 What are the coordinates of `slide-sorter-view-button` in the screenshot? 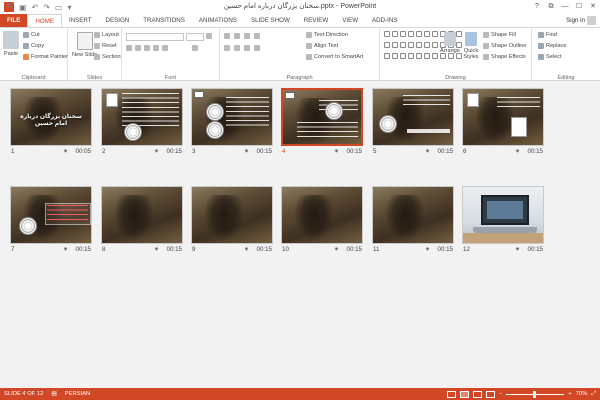 It's located at (464, 394).